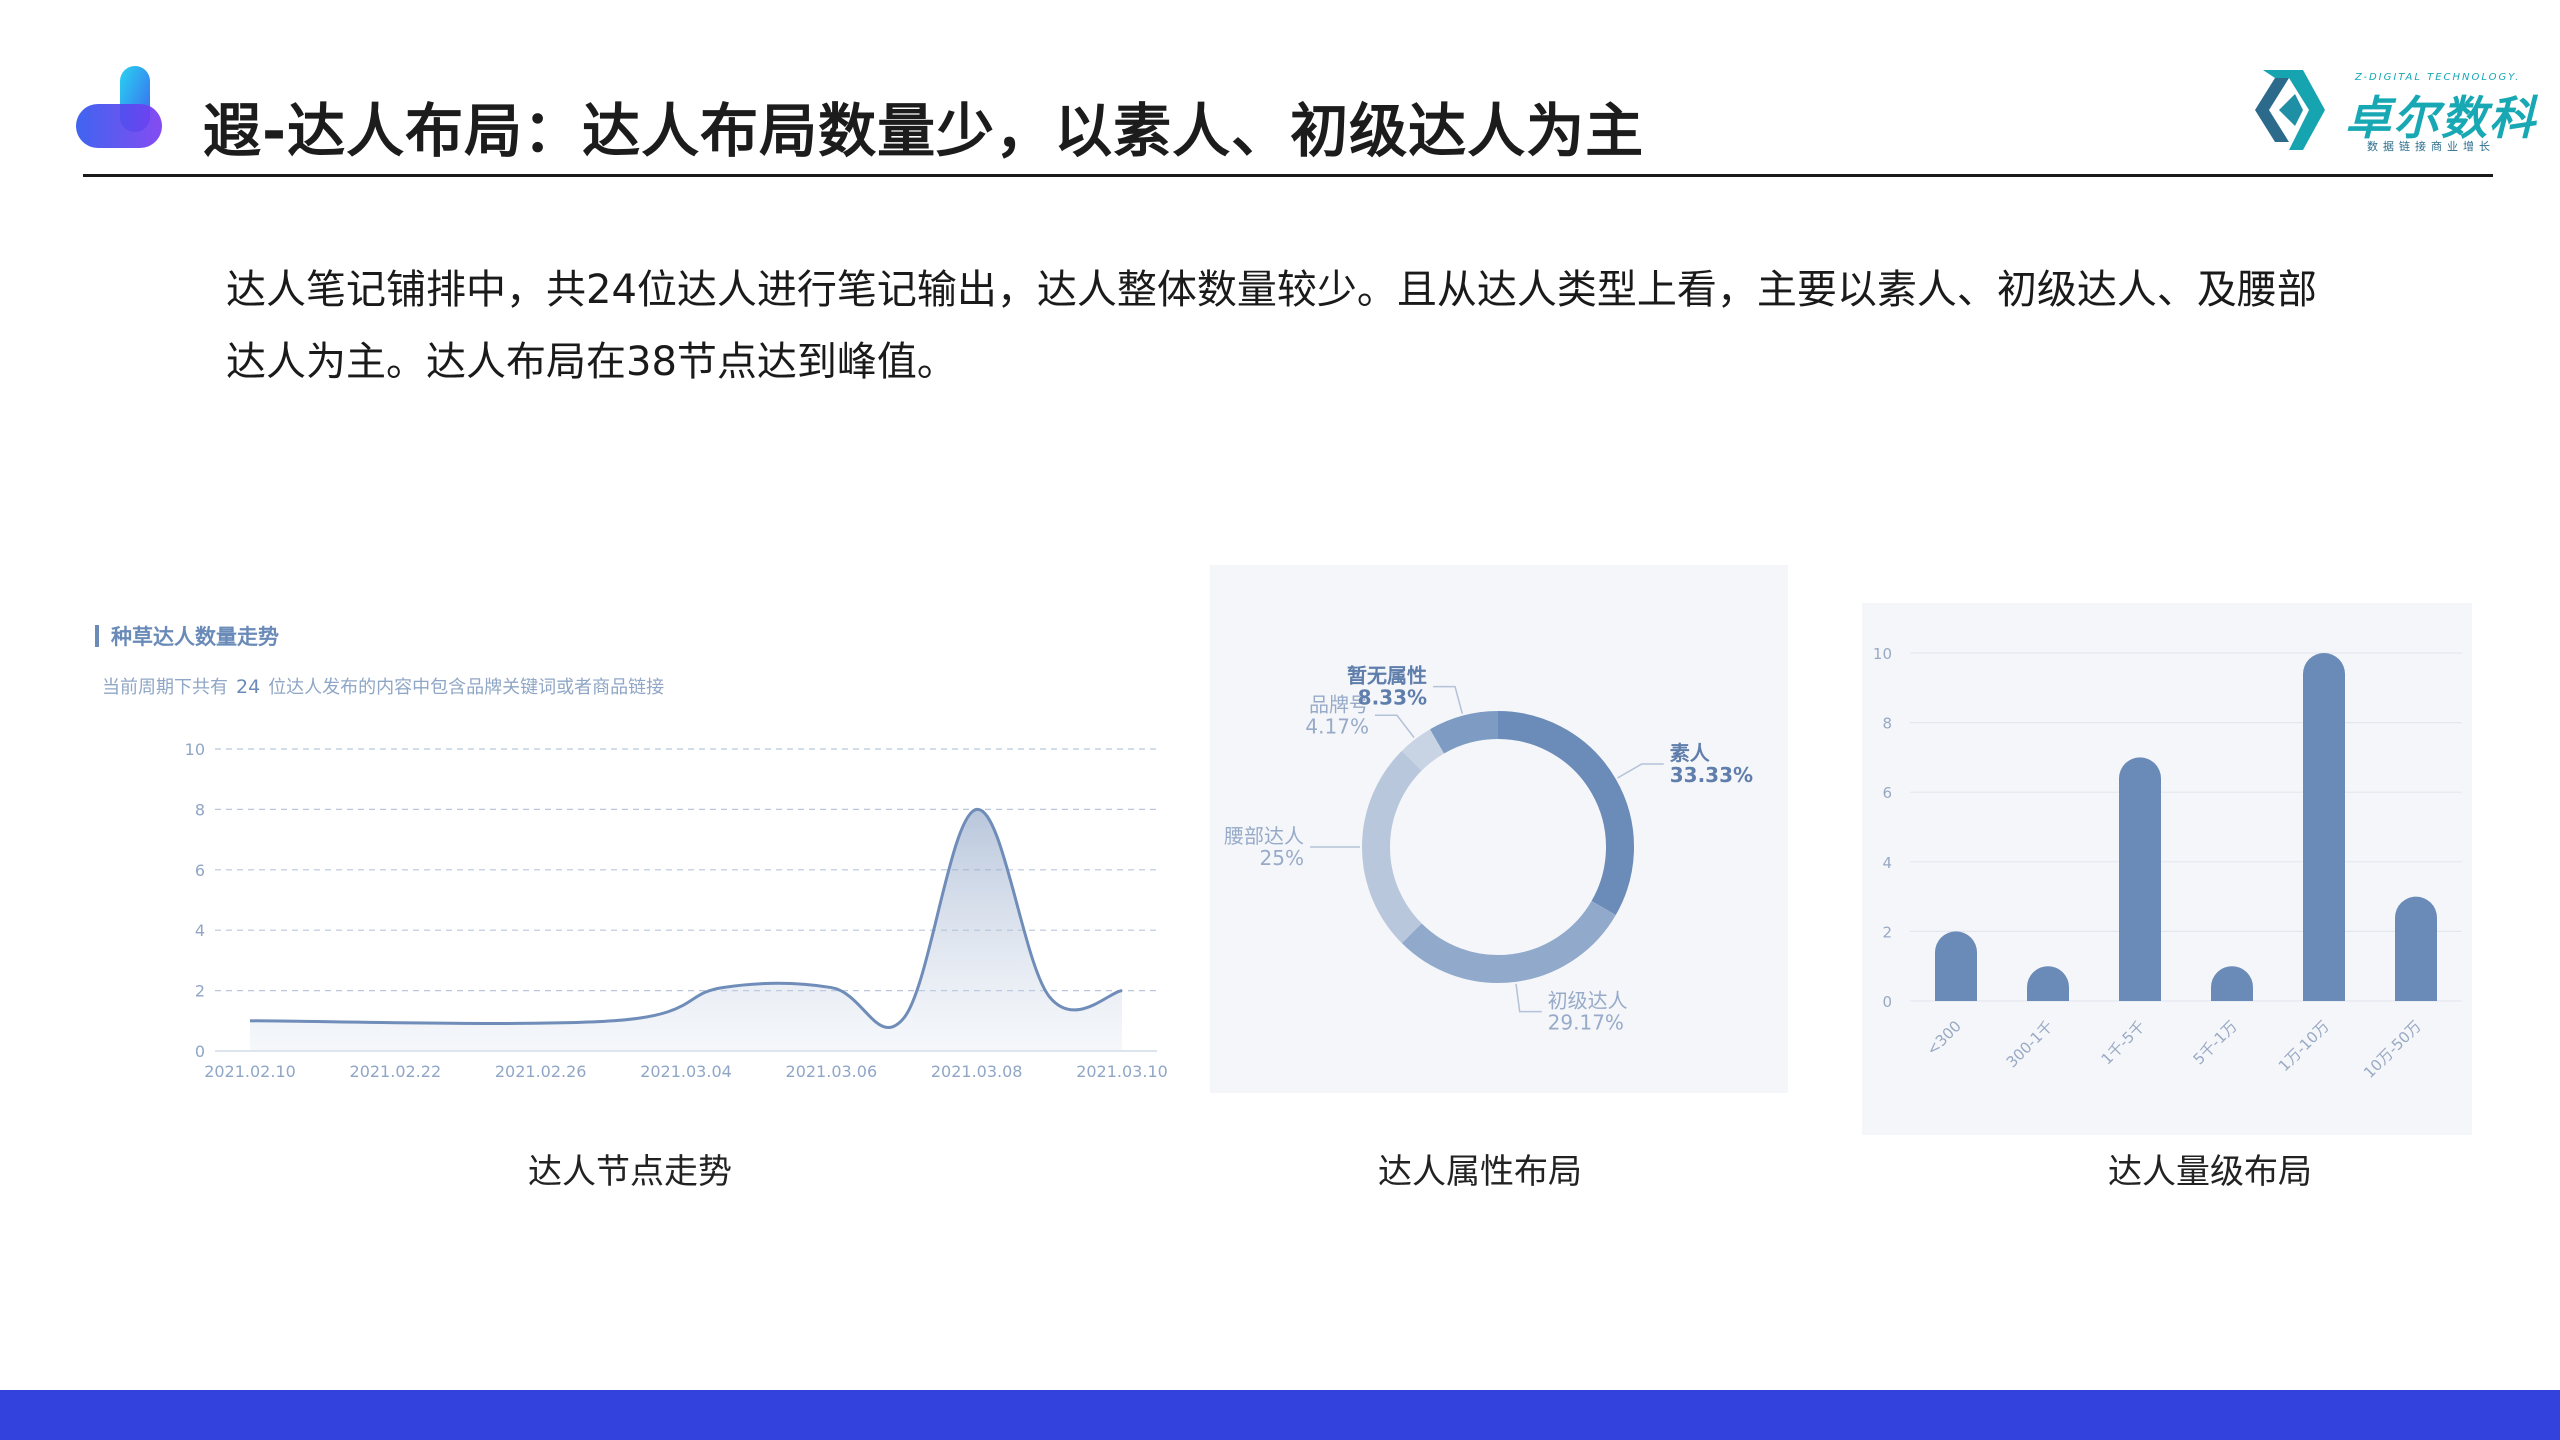  I want to click on x-tick-label: 2021.03.06, so click(832, 1071).